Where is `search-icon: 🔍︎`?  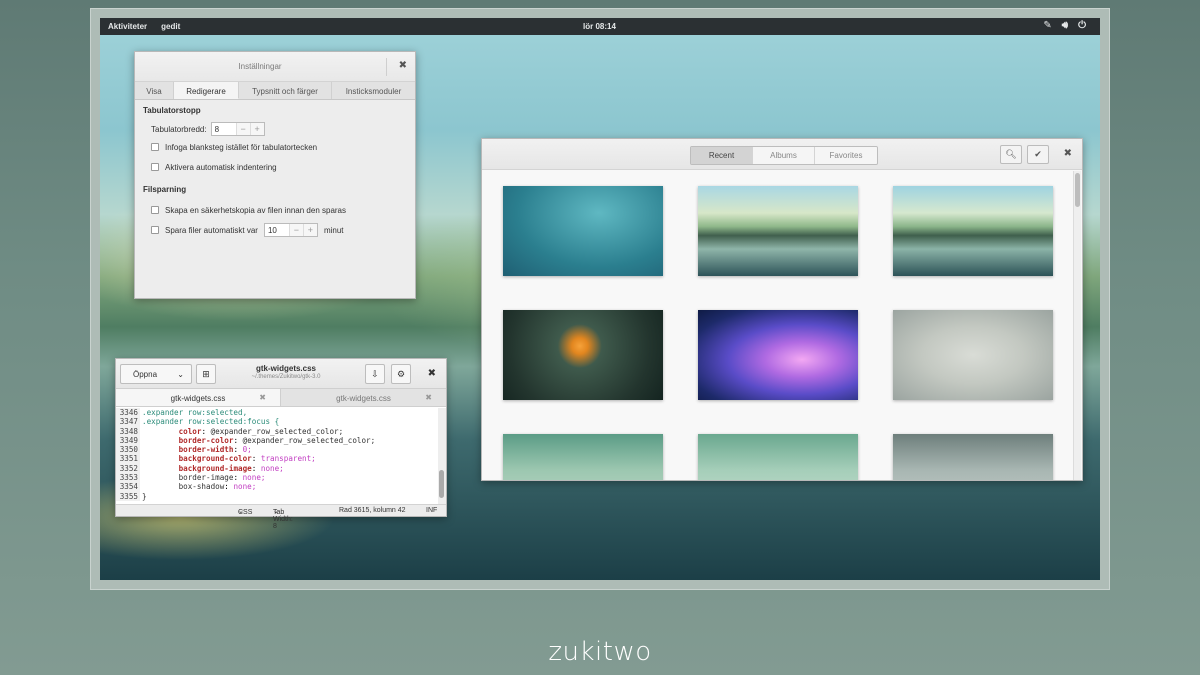
search-icon: 🔍︎ is located at coordinates (1011, 154).